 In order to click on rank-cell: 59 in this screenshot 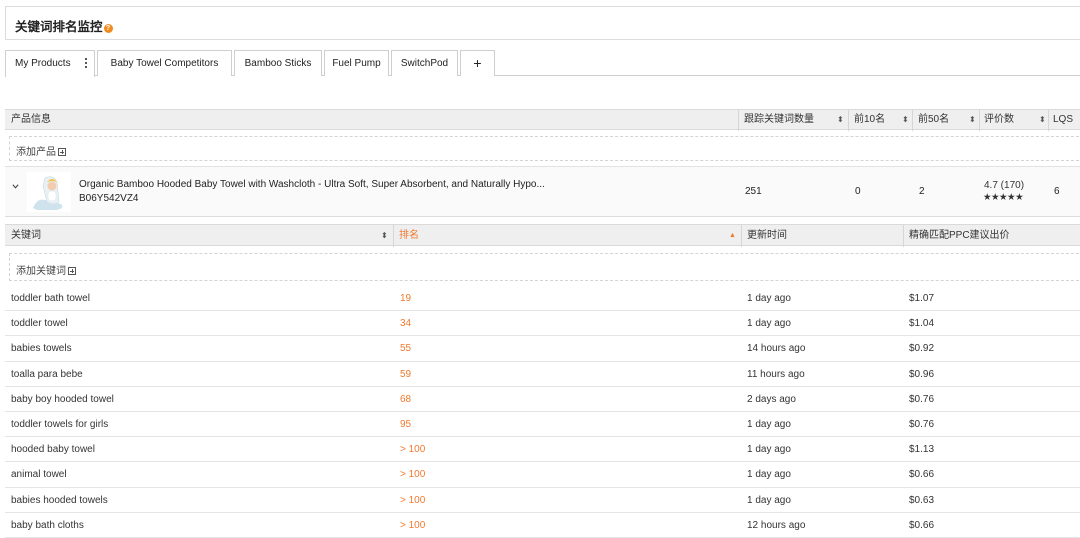, I will do `click(406, 374)`.